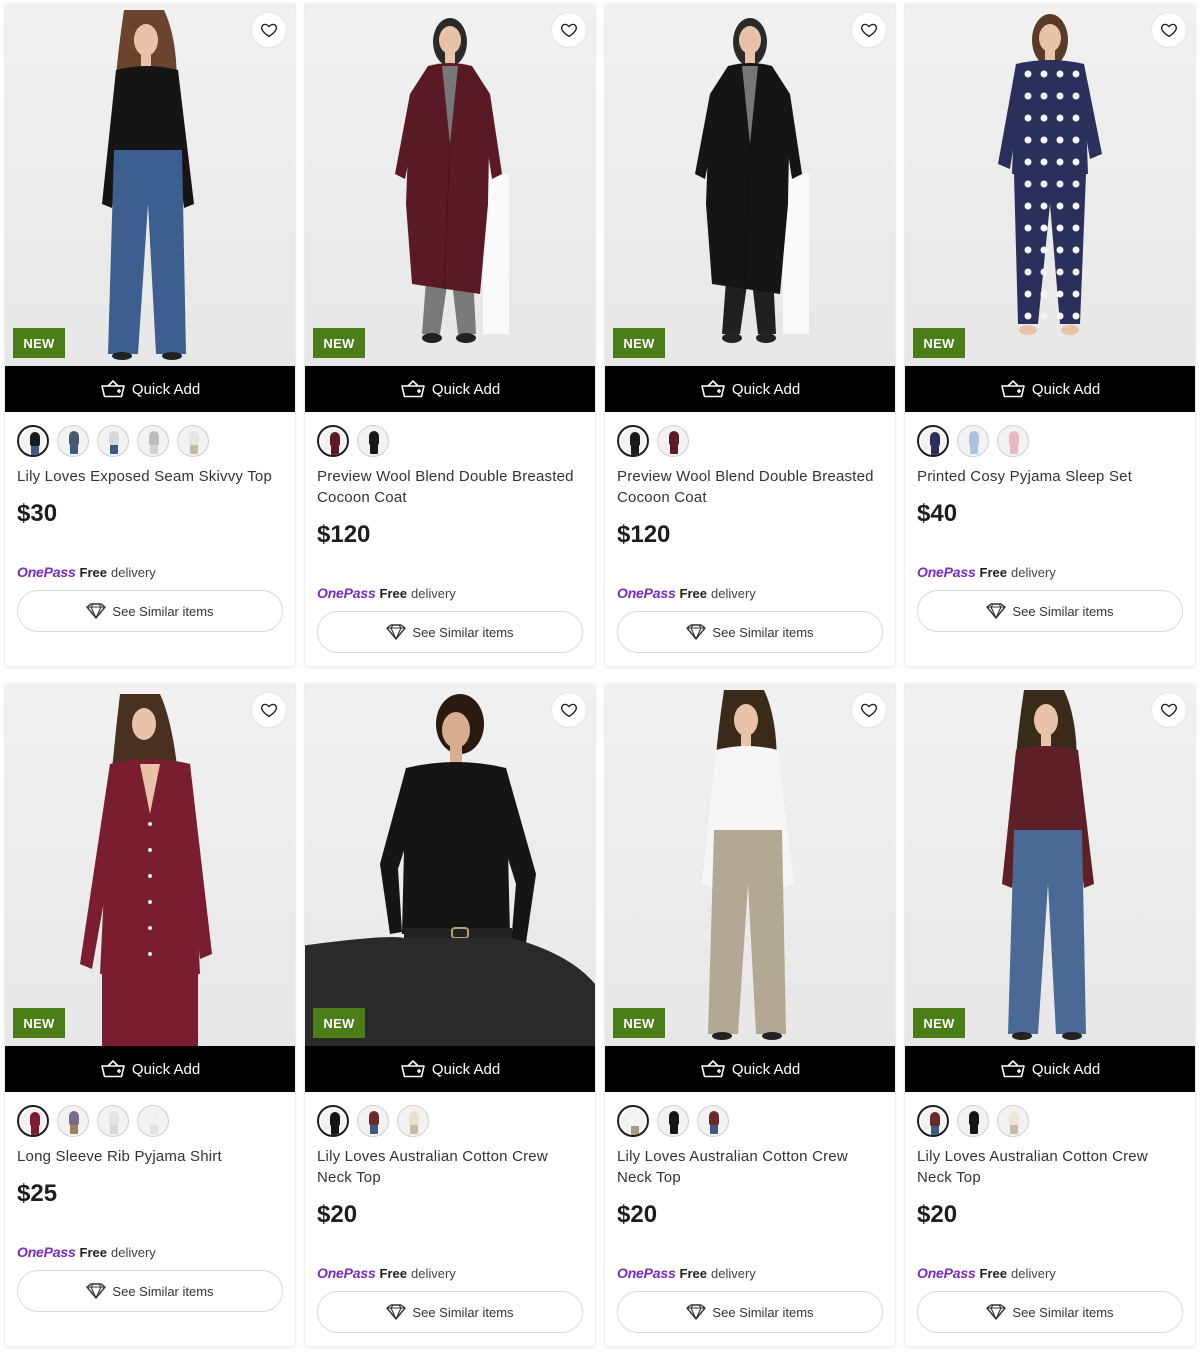 This screenshot has width=1200, height=1353. What do you see at coordinates (150, 476) in the screenshot?
I see `product-title: Lily Loves Exposed Seam Skivvy Top` at bounding box center [150, 476].